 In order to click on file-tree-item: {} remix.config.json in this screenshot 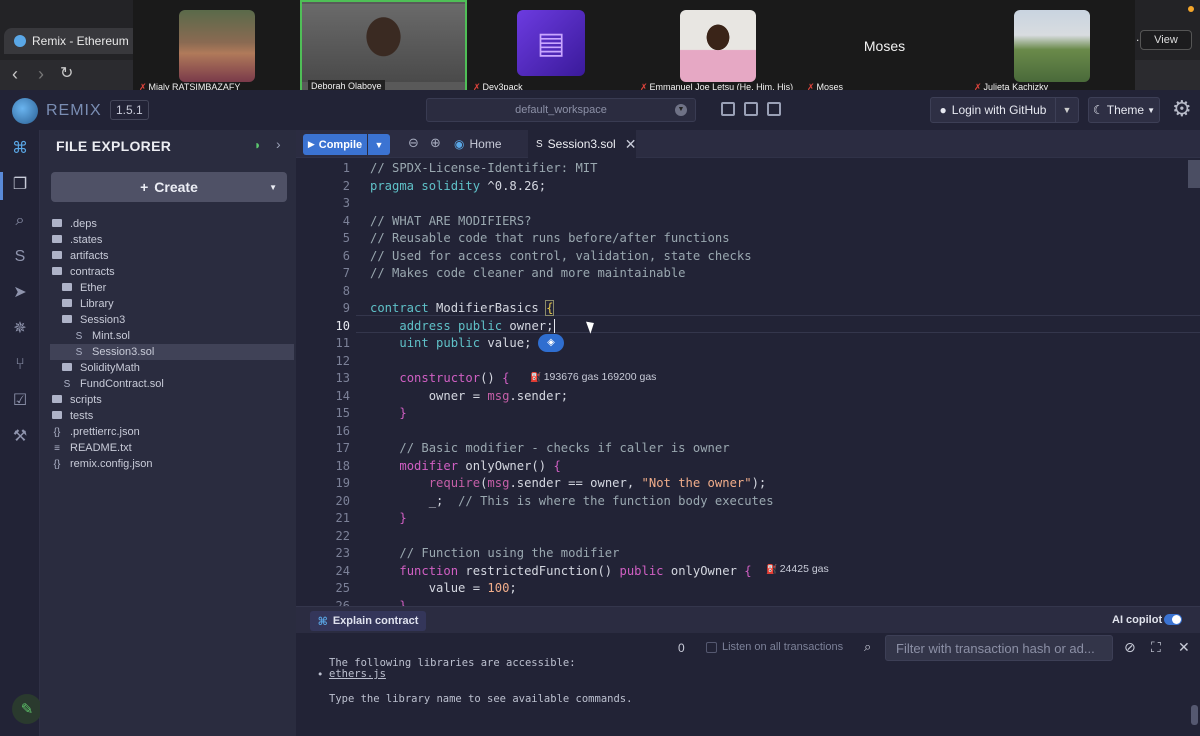, I will do `click(172, 464)`.